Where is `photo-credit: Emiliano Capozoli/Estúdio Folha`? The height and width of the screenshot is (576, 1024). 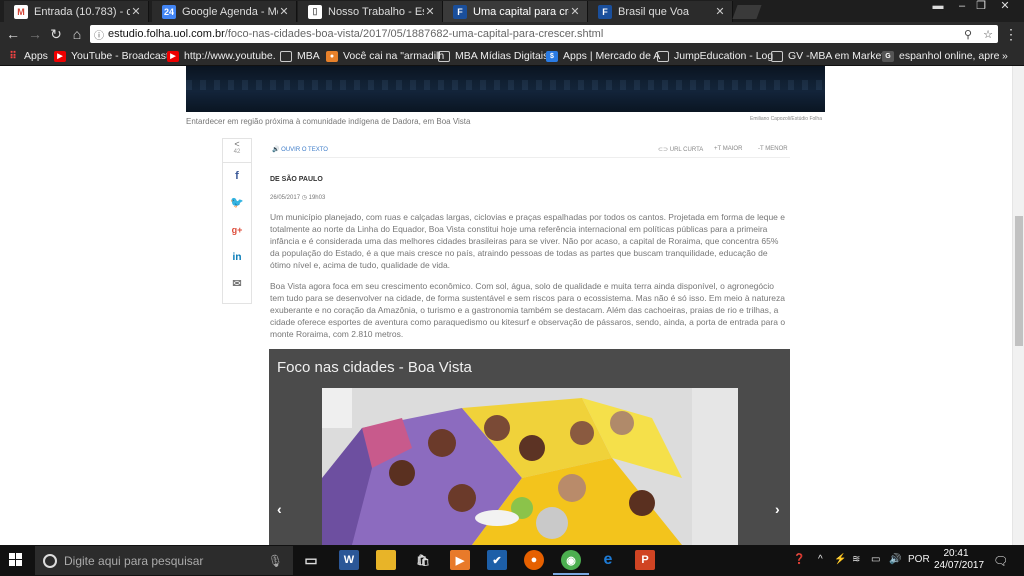
photo-credit: Emiliano Capozoli/Estúdio Folha is located at coordinates (786, 119).